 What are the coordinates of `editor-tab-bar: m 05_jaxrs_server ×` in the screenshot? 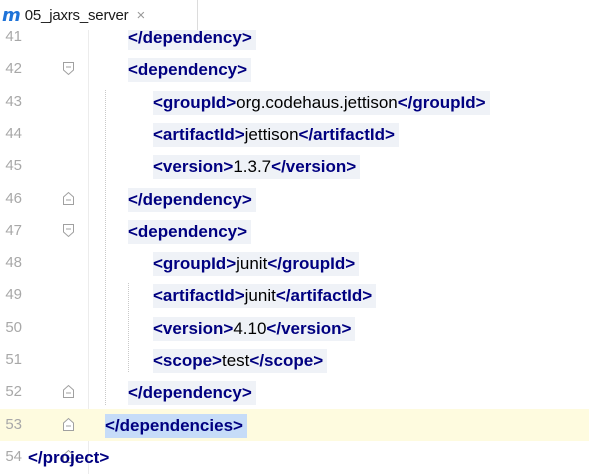 It's located at (294, 15).